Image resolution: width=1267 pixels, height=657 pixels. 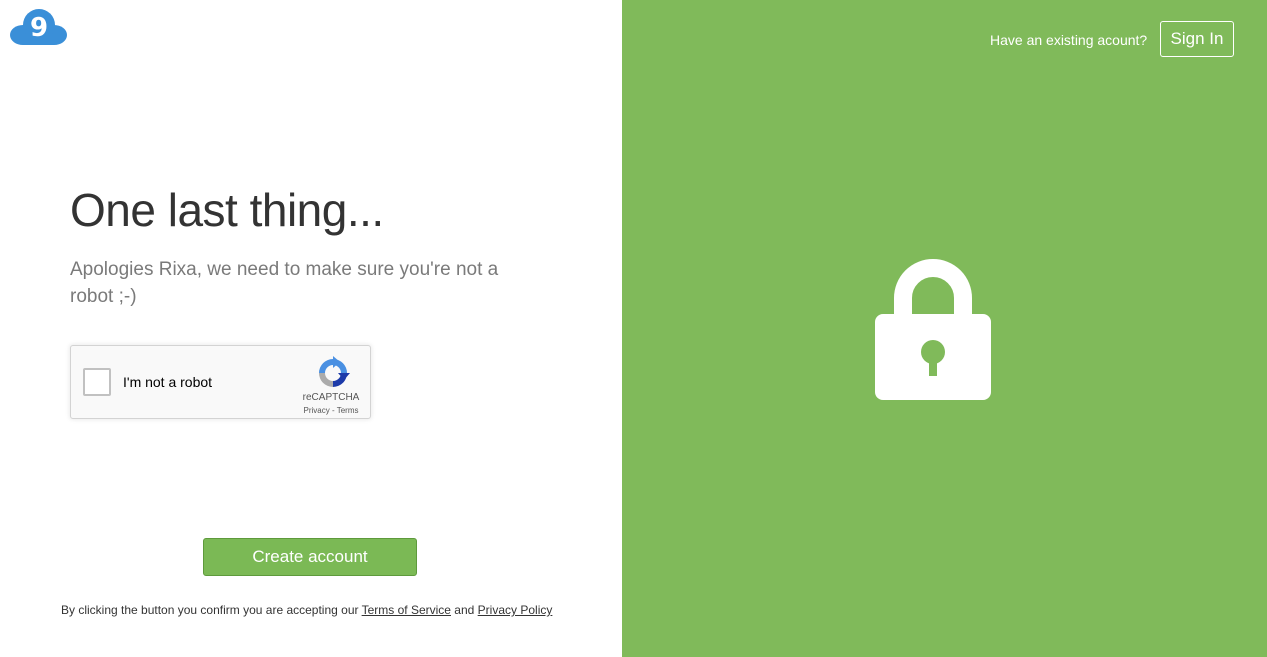 What do you see at coordinates (331, 397) in the screenshot?
I see `recaptcha-brand: reCAPTCHA` at bounding box center [331, 397].